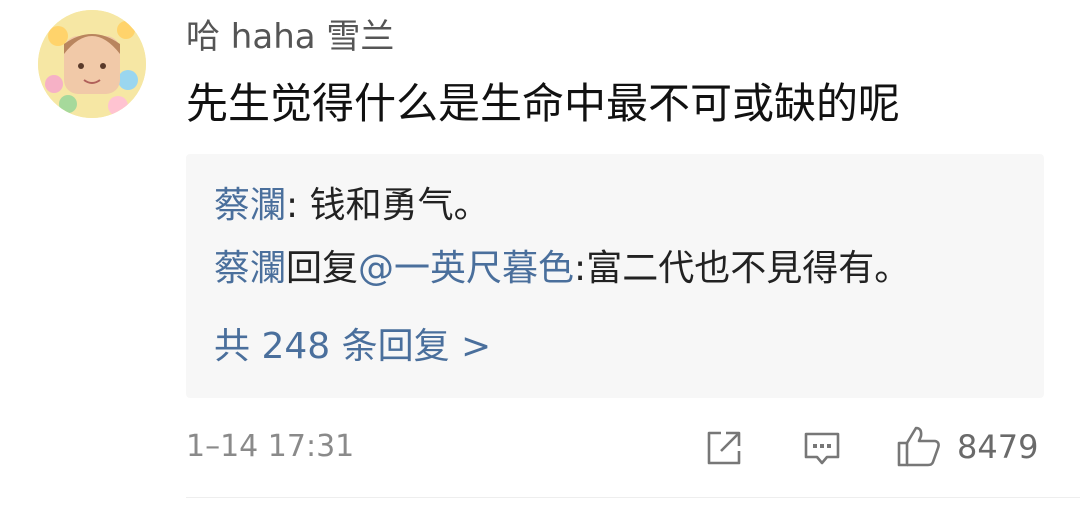 The height and width of the screenshot is (514, 1080). What do you see at coordinates (724, 448) in the screenshot?
I see `share-icon` at bounding box center [724, 448].